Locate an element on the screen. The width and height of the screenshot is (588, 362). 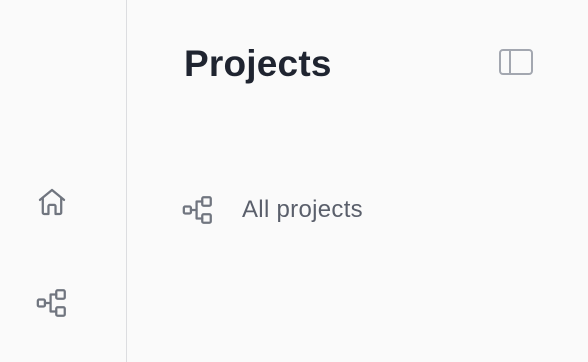
nav-item-label: All projects is located at coordinates (302, 209).